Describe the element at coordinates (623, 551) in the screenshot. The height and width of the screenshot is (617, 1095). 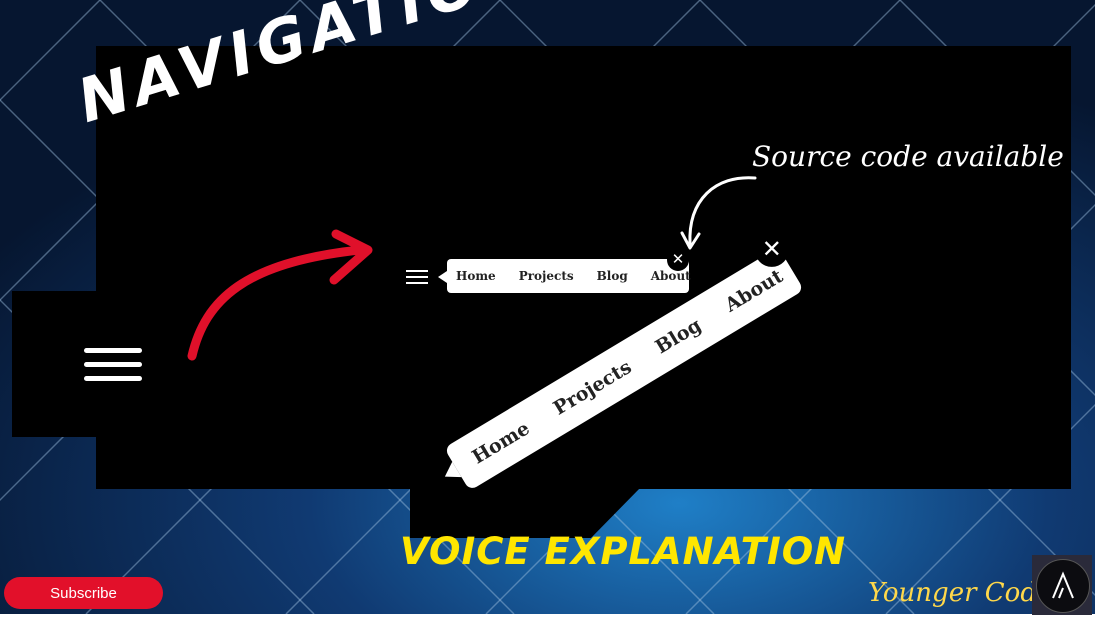
I see `voice-explanation-label: VOICE EXPLANATION` at that location.